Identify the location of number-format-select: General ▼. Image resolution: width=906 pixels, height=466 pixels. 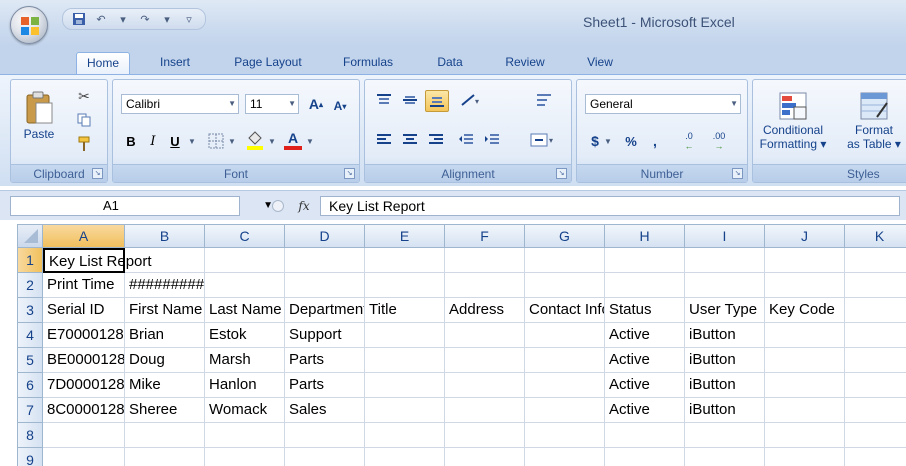
(663, 104).